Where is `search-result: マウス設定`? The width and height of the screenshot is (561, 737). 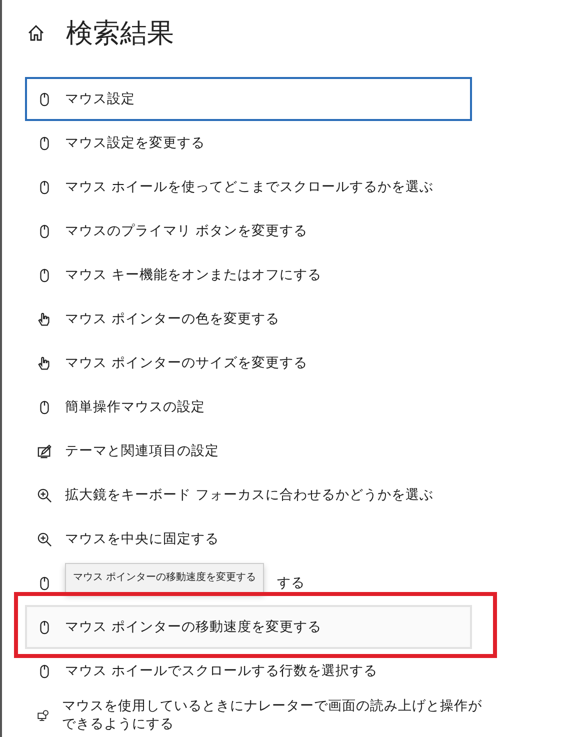
search-result: マウス設定 is located at coordinates (248, 99).